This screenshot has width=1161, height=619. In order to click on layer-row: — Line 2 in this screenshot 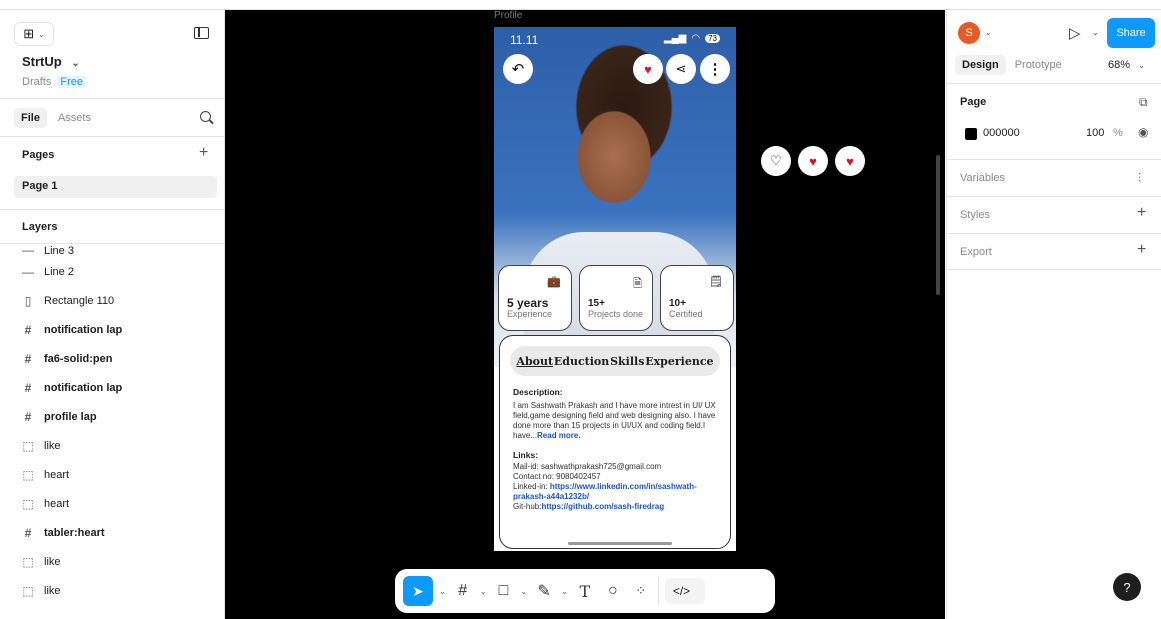, I will do `click(112, 271)`.